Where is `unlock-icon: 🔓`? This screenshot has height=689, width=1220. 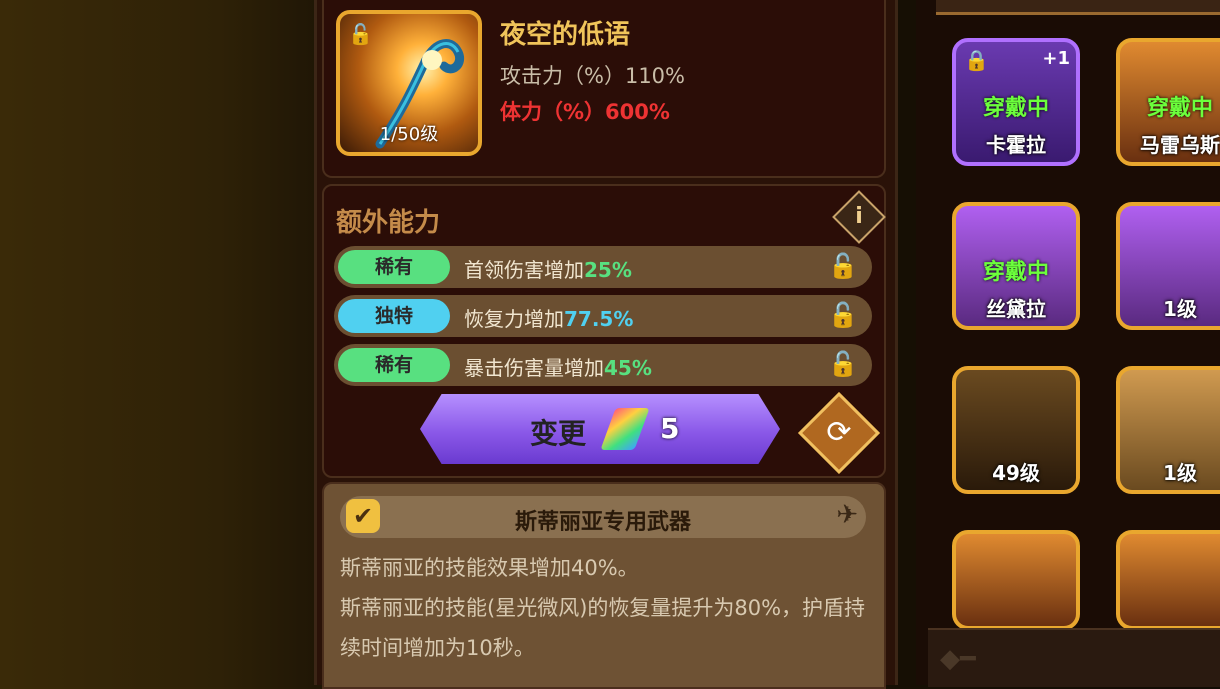 unlock-icon: 🔓 is located at coordinates (360, 34).